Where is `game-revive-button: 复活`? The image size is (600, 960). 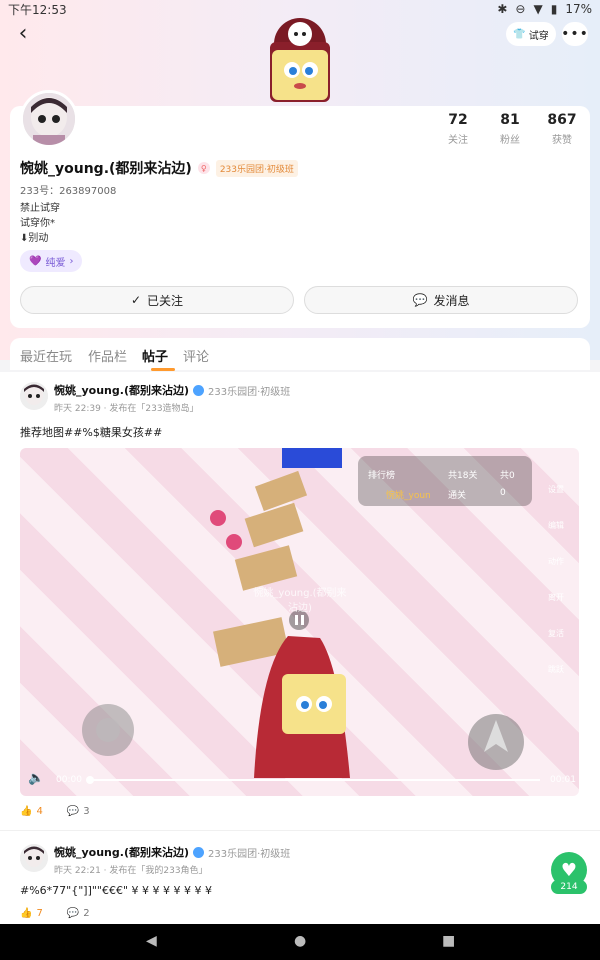 game-revive-button: 复活 is located at coordinates (556, 634).